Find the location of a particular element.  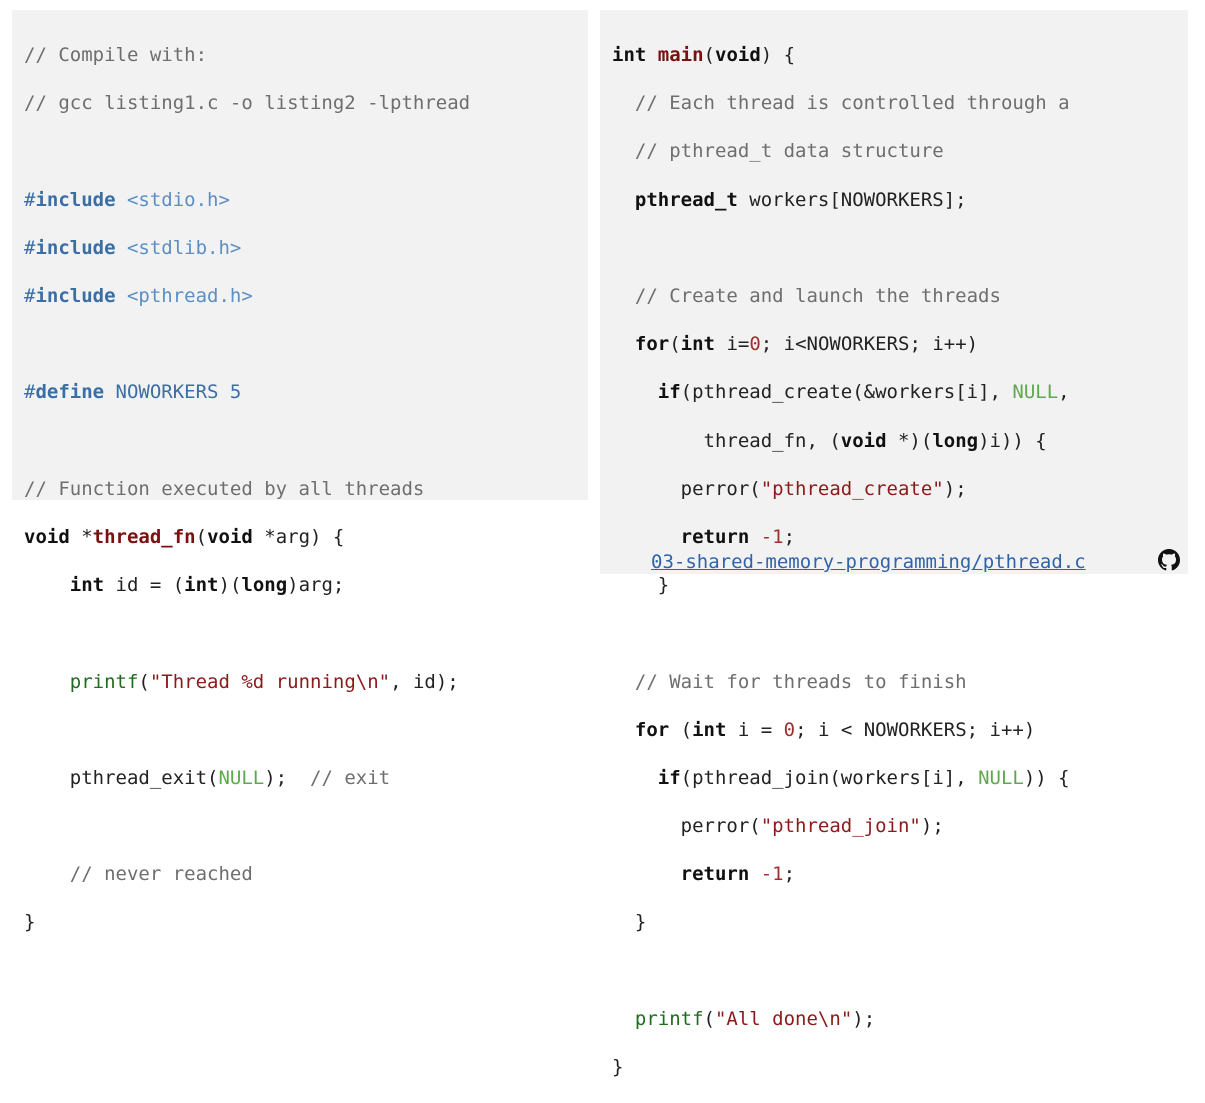

code-token: thread_fn is located at coordinates (144, 536).